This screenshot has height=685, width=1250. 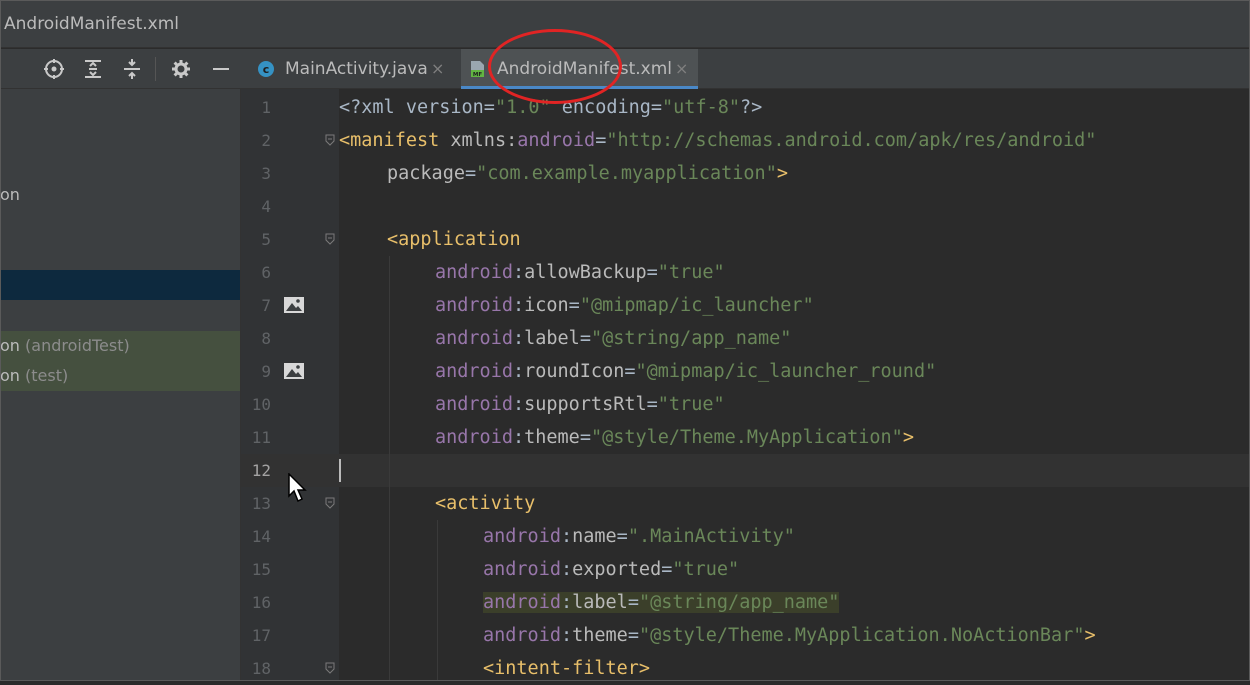 What do you see at coordinates (551, 107) in the screenshot?
I see `code-text: <?xml version="1.0" encoding="utf-8"?>` at bounding box center [551, 107].